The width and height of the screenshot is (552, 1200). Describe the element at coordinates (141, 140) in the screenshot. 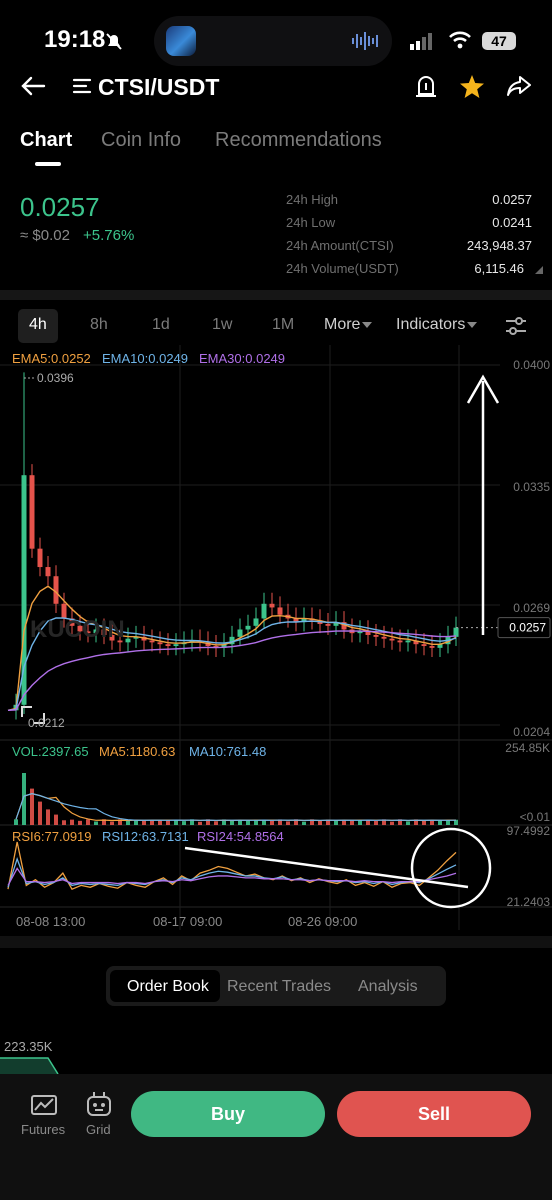

I see `tab-coin-info: Coin Info` at that location.